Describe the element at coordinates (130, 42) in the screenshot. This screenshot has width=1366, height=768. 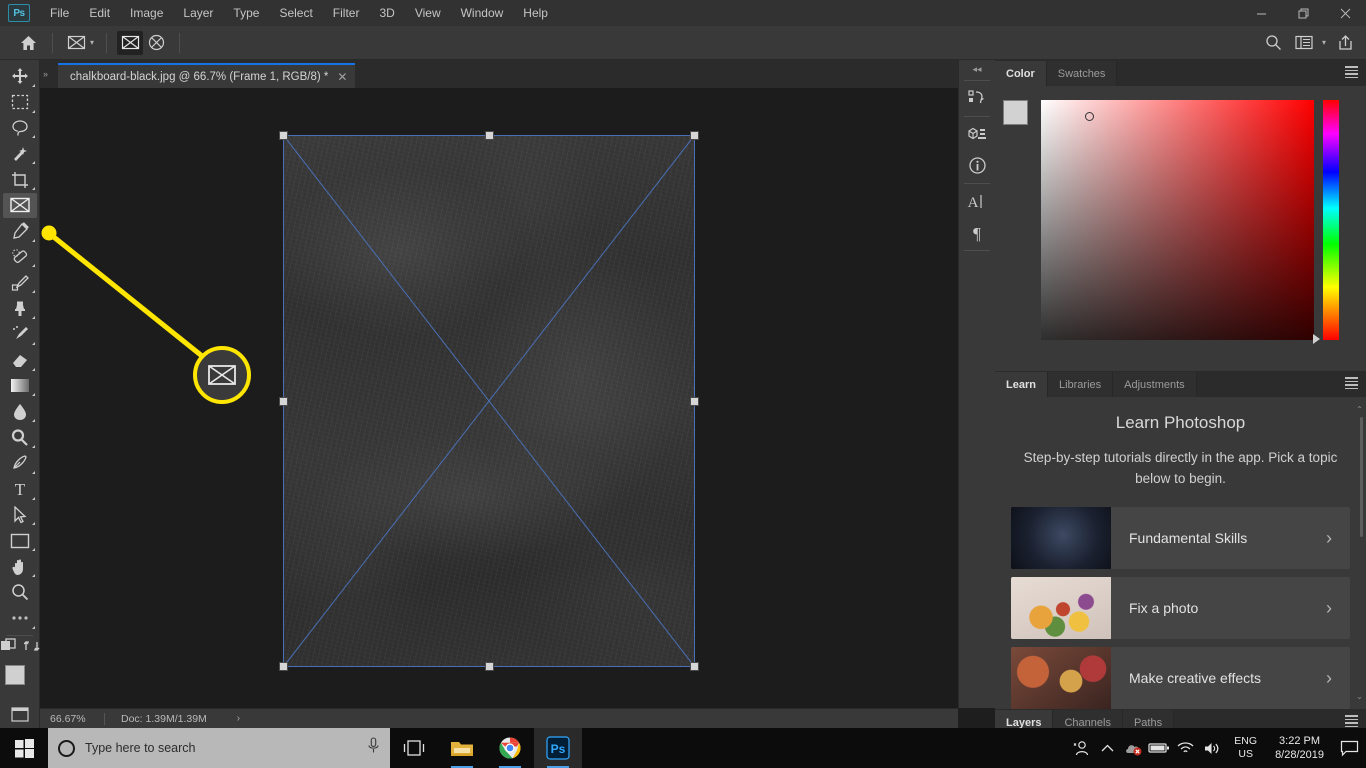
I see `frame-rectangle-icon` at that location.